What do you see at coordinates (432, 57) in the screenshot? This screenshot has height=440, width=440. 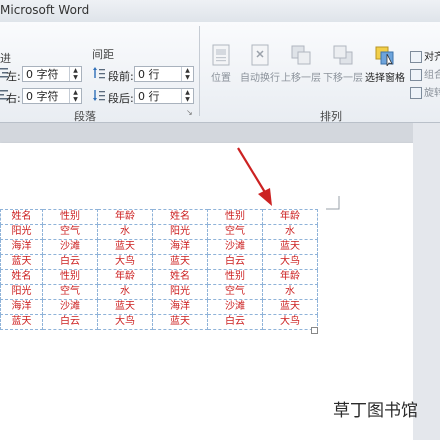 I see `align-label: 对齐` at bounding box center [432, 57].